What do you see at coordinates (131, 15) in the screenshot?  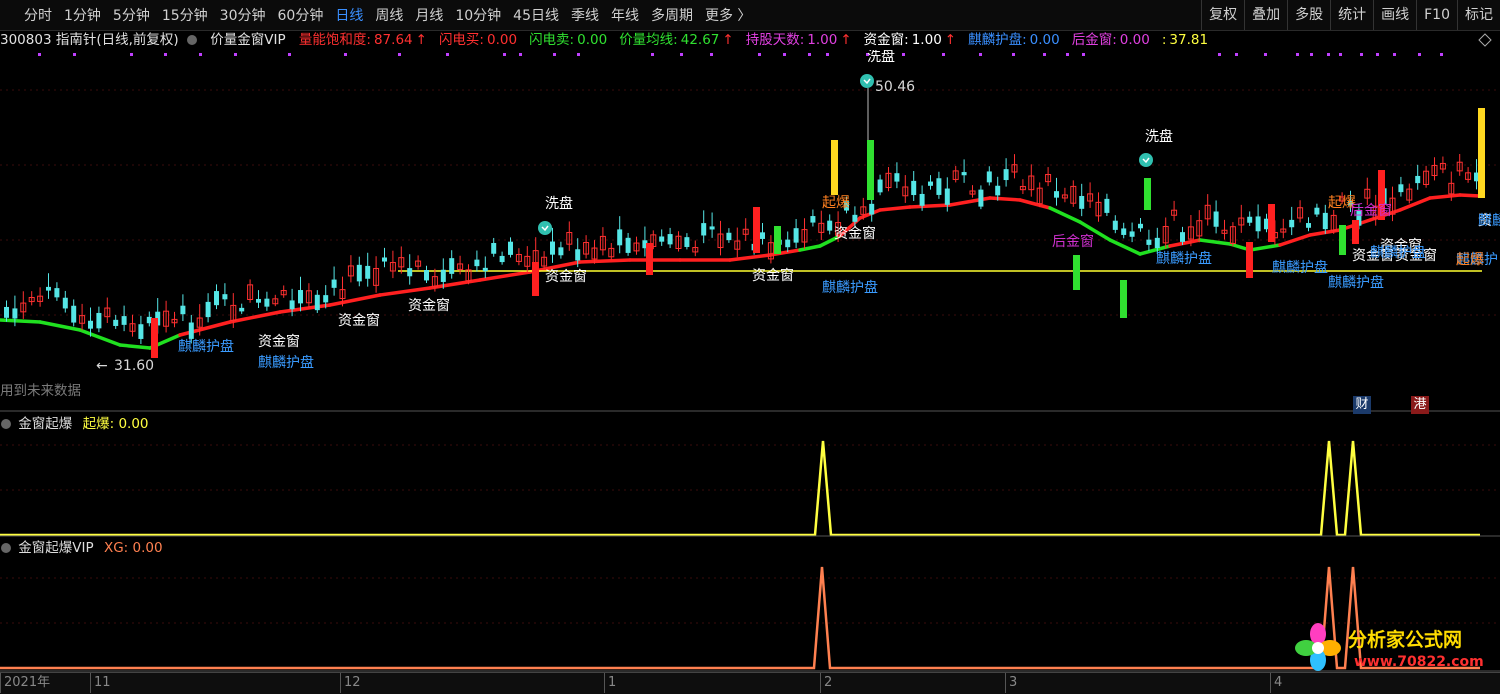 I see `tab-period-2: 5分钟` at bounding box center [131, 15].